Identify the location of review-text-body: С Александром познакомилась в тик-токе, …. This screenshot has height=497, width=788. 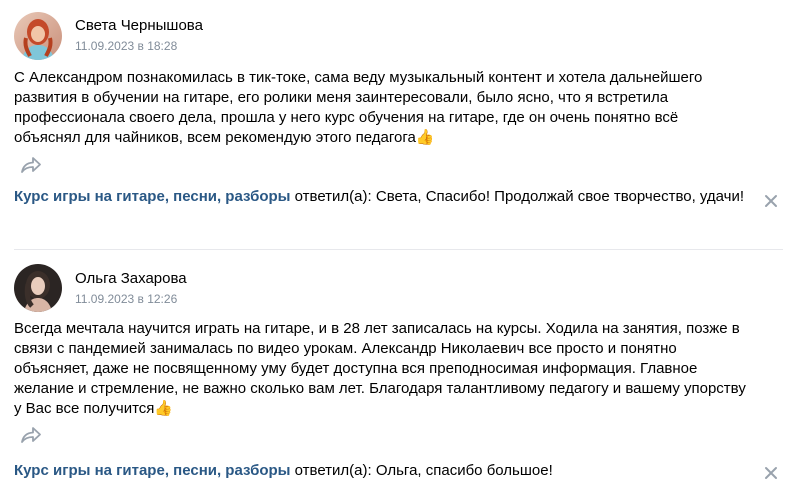
(358, 107).